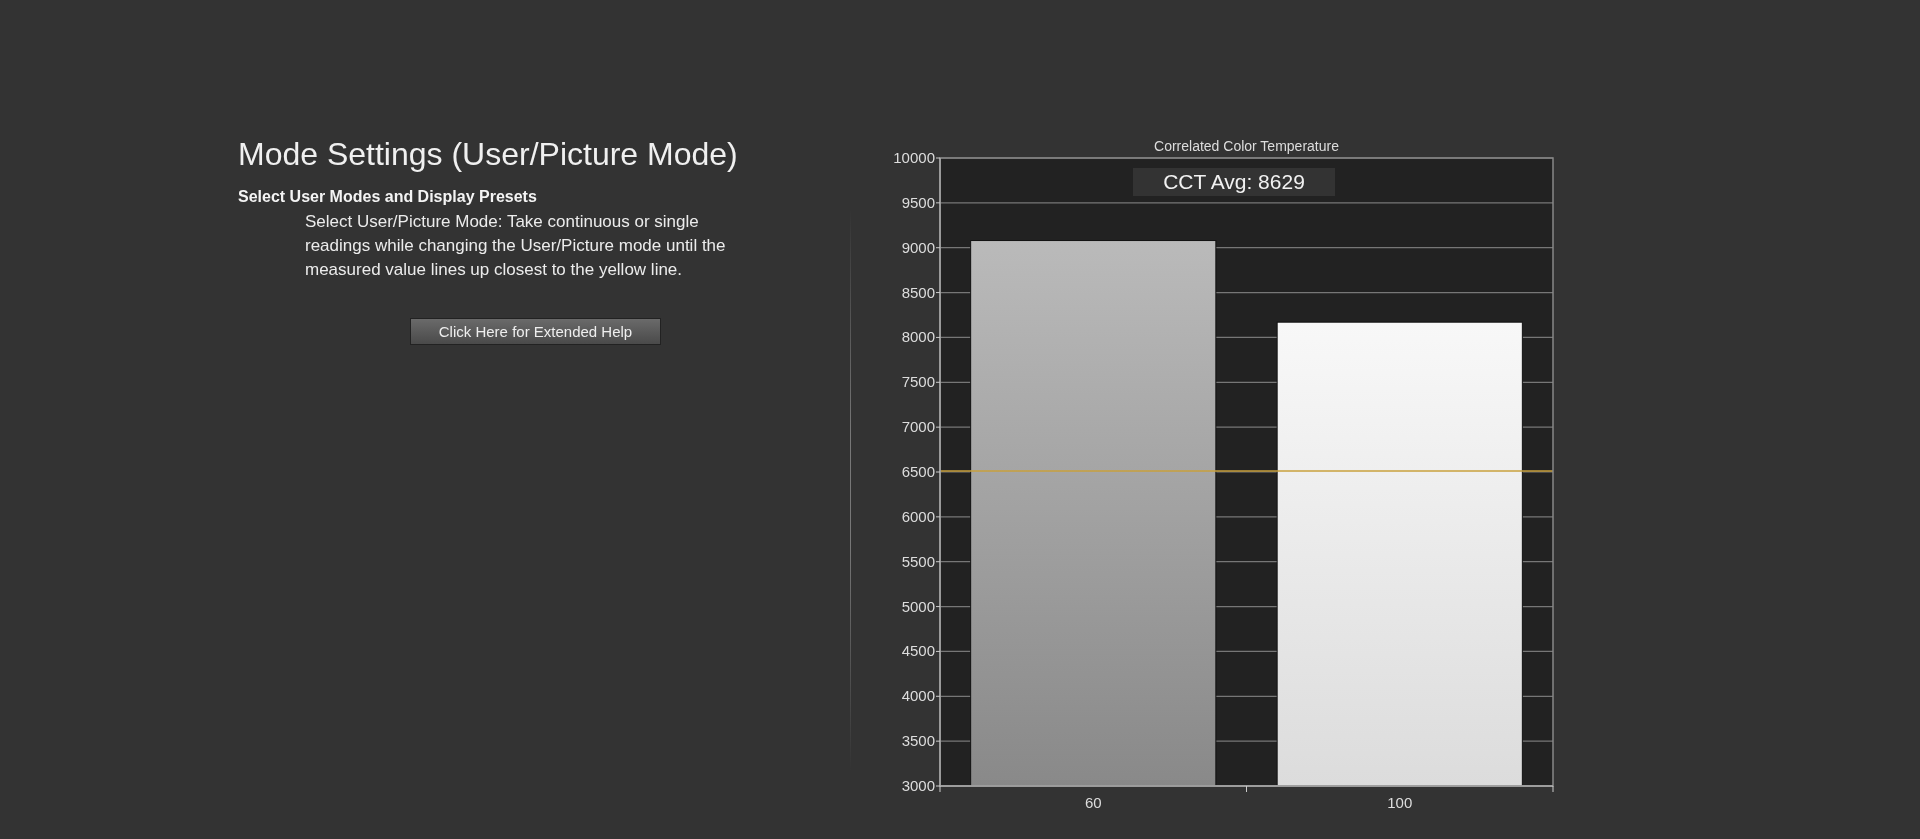 Image resolution: width=1920 pixels, height=839 pixels. Describe the element at coordinates (918, 606) in the screenshot. I see `y-tick-label: 5000` at that location.